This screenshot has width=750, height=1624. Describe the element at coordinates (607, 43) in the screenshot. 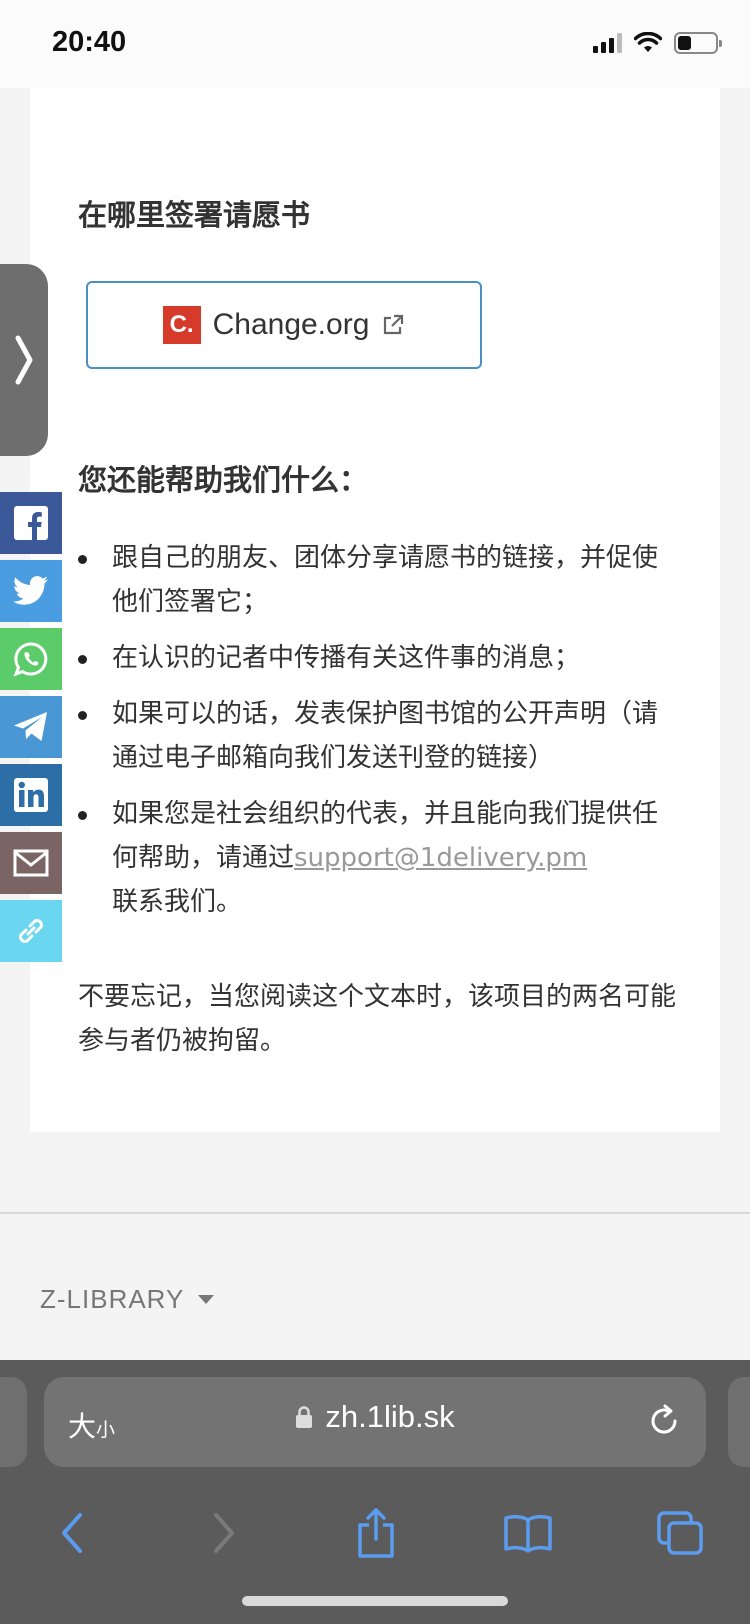

I see `cellular-signal-icon` at that location.